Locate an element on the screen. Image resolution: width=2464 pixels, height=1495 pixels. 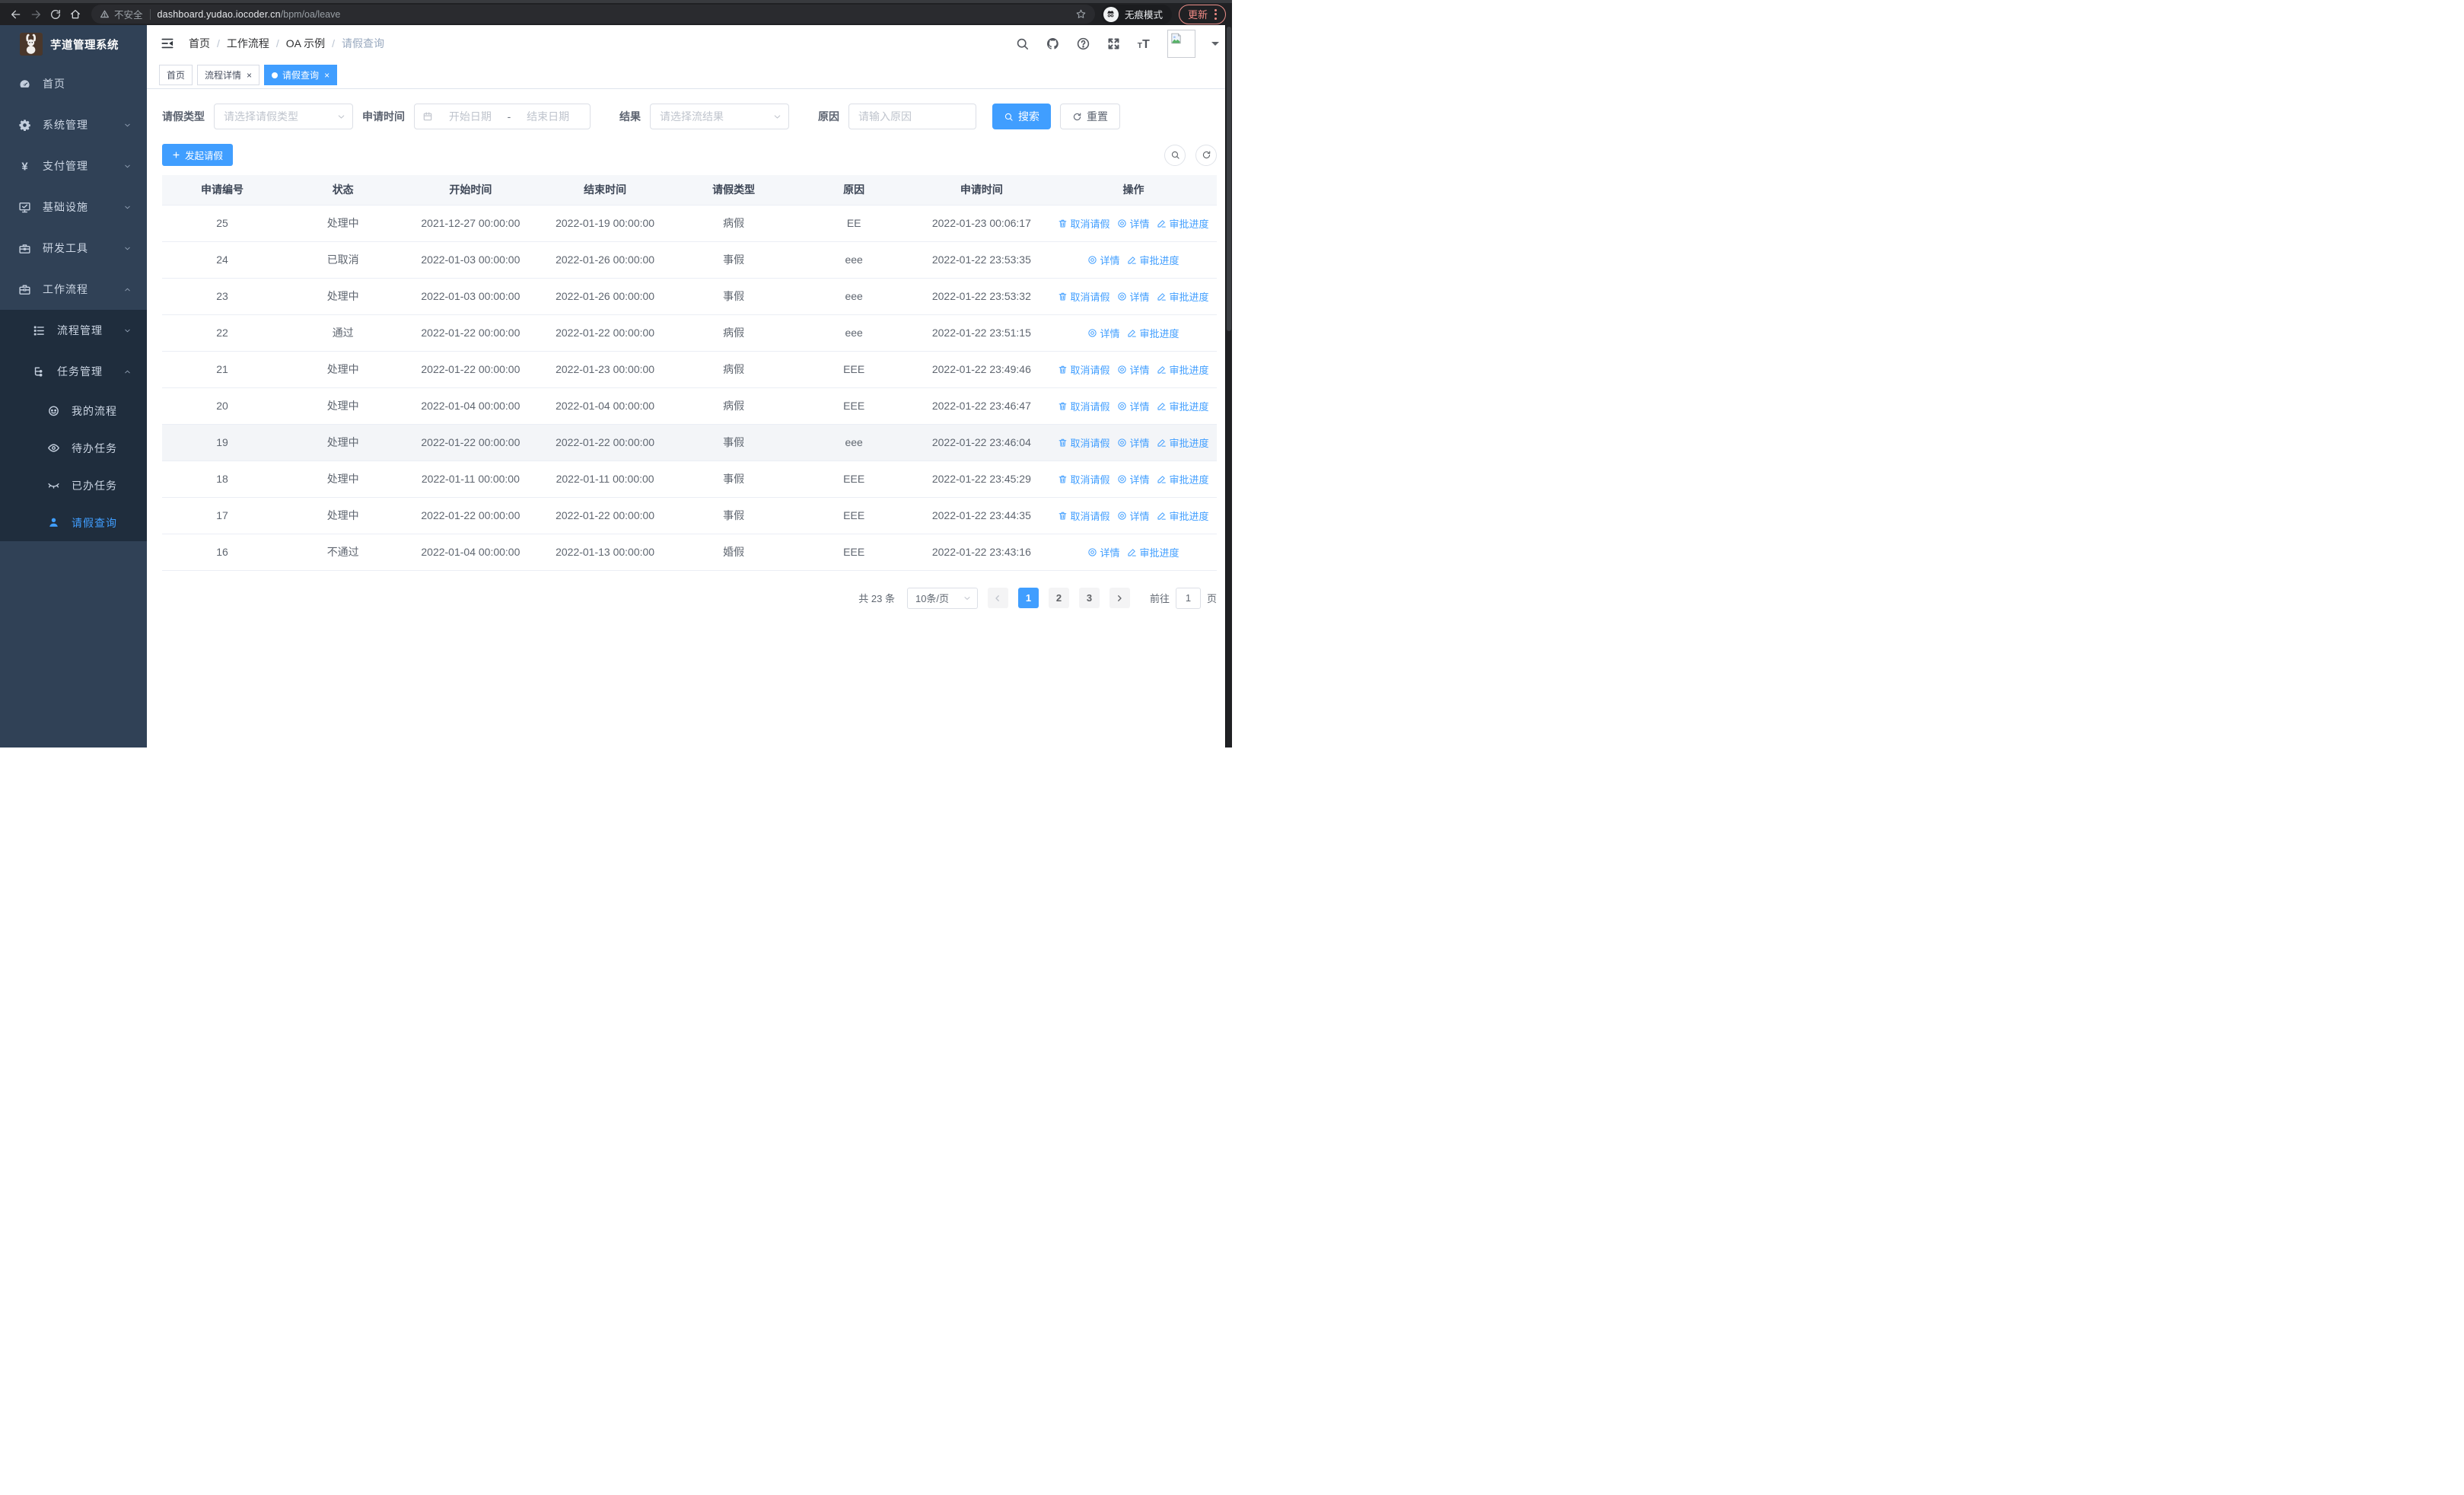
column-header: 开始时间 is located at coordinates (470, 191).